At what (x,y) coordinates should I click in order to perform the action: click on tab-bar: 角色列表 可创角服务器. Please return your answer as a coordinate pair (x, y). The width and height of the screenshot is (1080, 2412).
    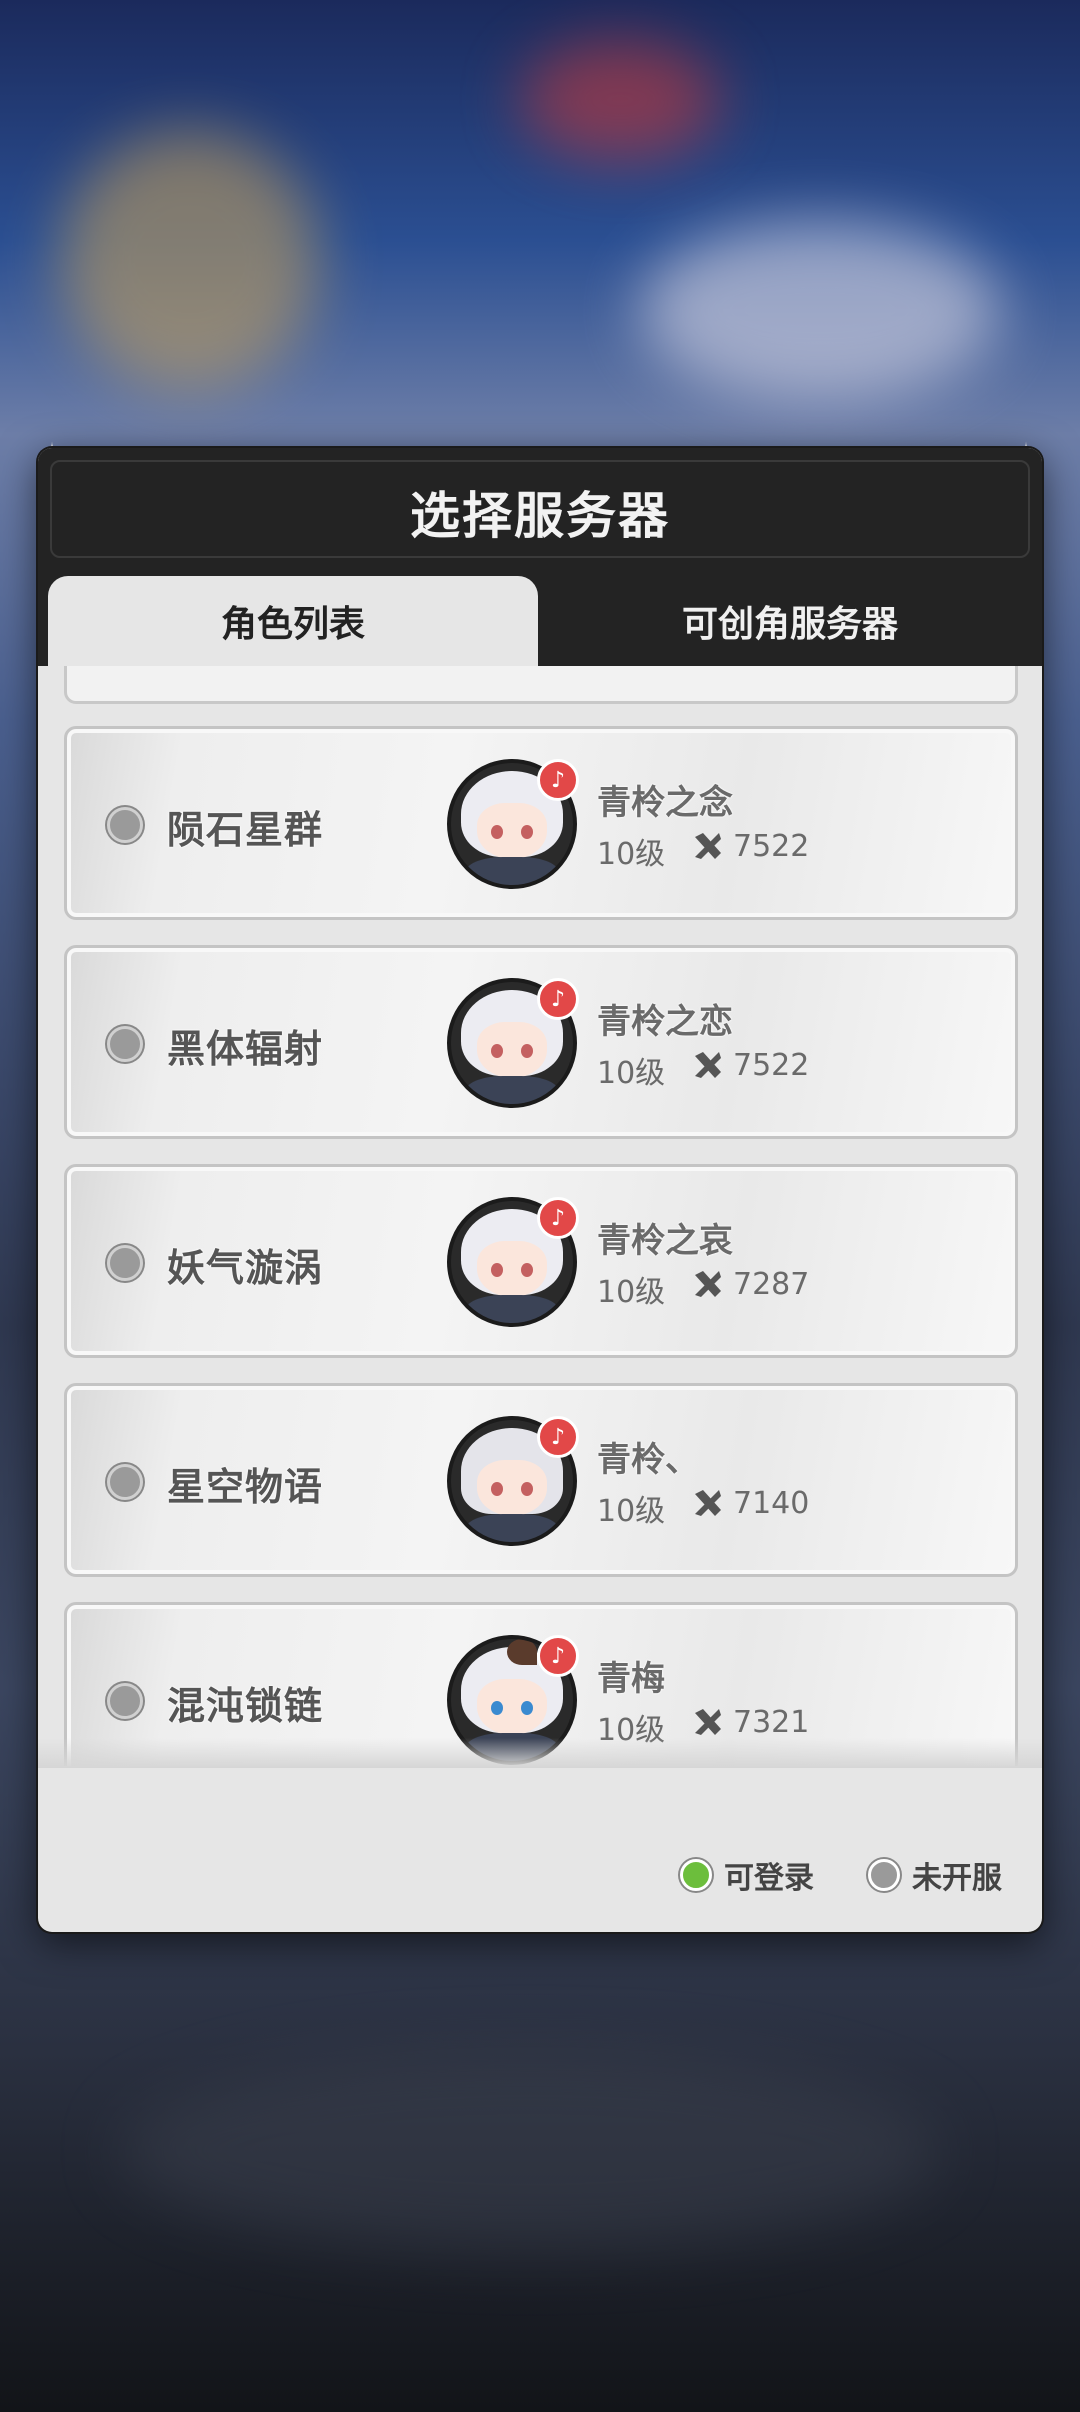
    Looking at the image, I should click on (540, 621).